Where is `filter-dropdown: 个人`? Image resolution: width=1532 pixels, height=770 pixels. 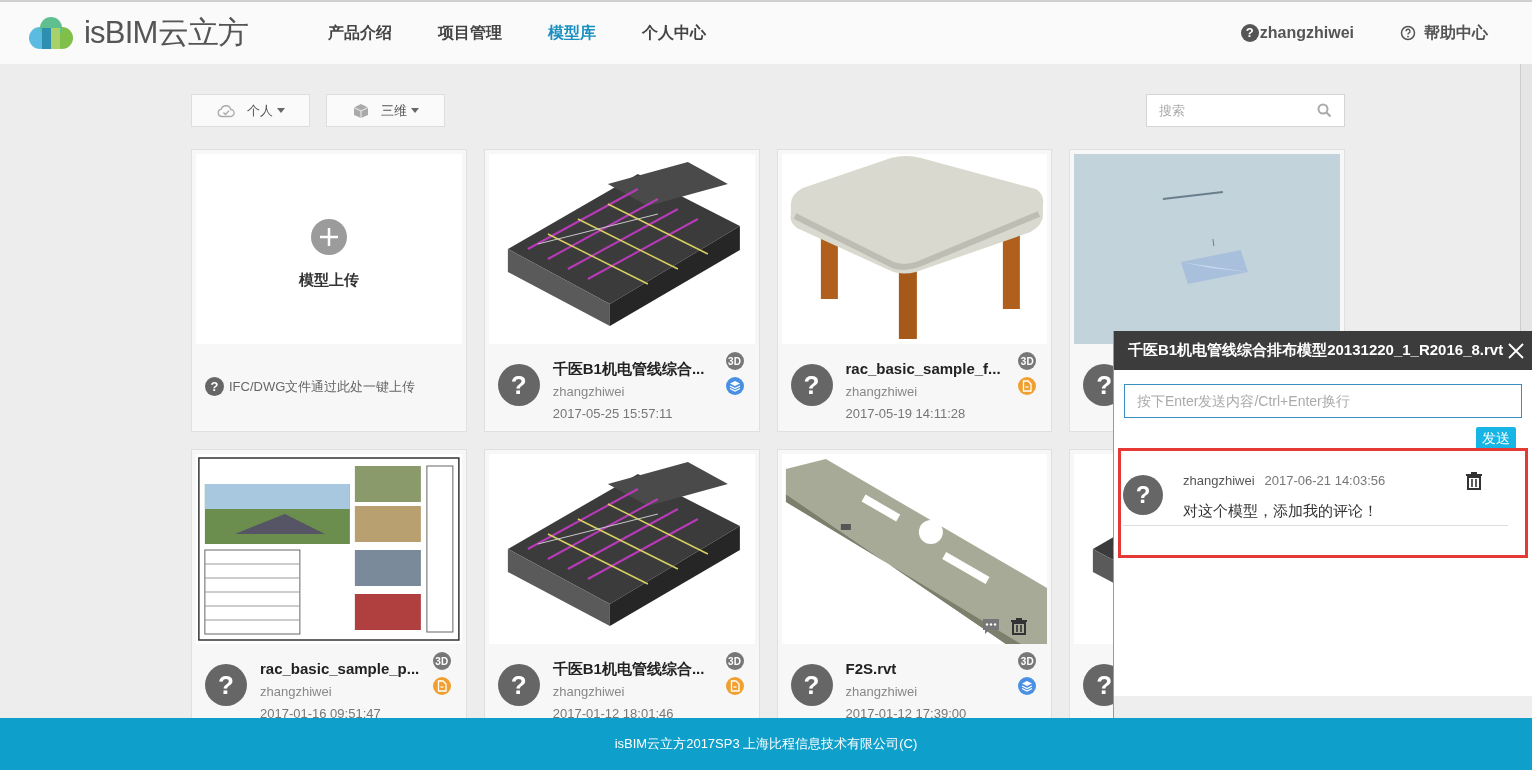 filter-dropdown: 个人 is located at coordinates (250, 110).